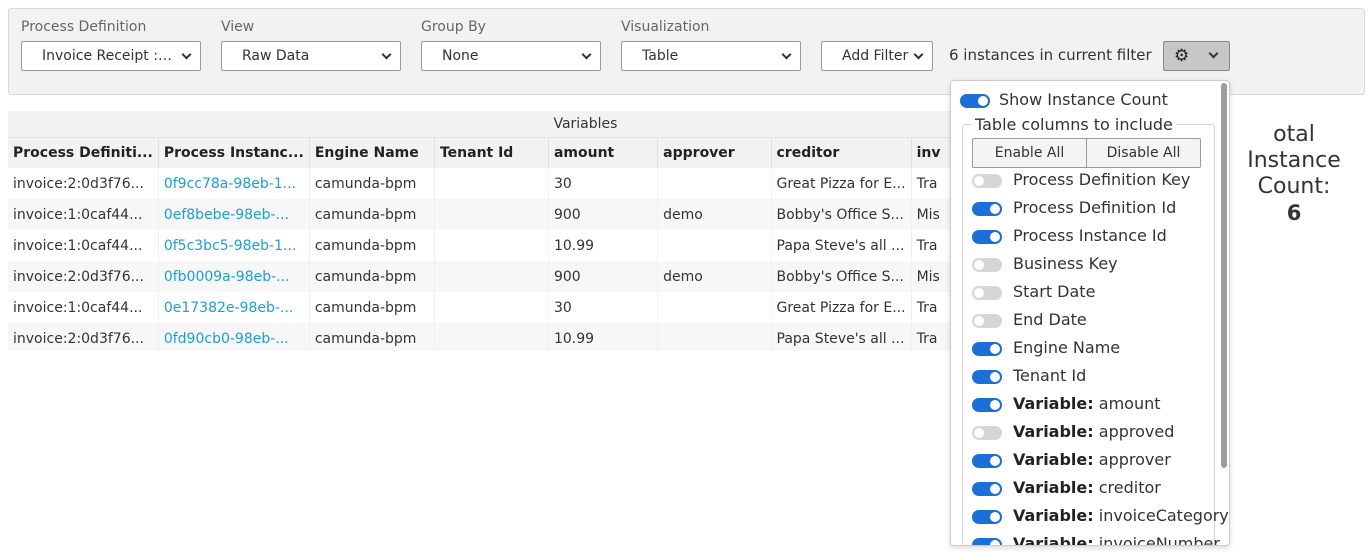 The width and height of the screenshot is (1372, 552). What do you see at coordinates (1092, 293) in the screenshot?
I see `column-toggle-item: Start Date` at bounding box center [1092, 293].